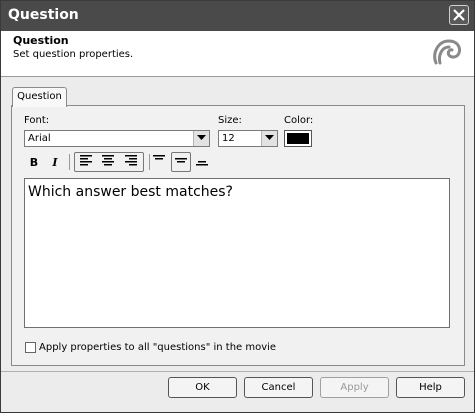 Image resolution: width=475 pixels, height=413 pixels. I want to click on header-title: Question, so click(41, 40).